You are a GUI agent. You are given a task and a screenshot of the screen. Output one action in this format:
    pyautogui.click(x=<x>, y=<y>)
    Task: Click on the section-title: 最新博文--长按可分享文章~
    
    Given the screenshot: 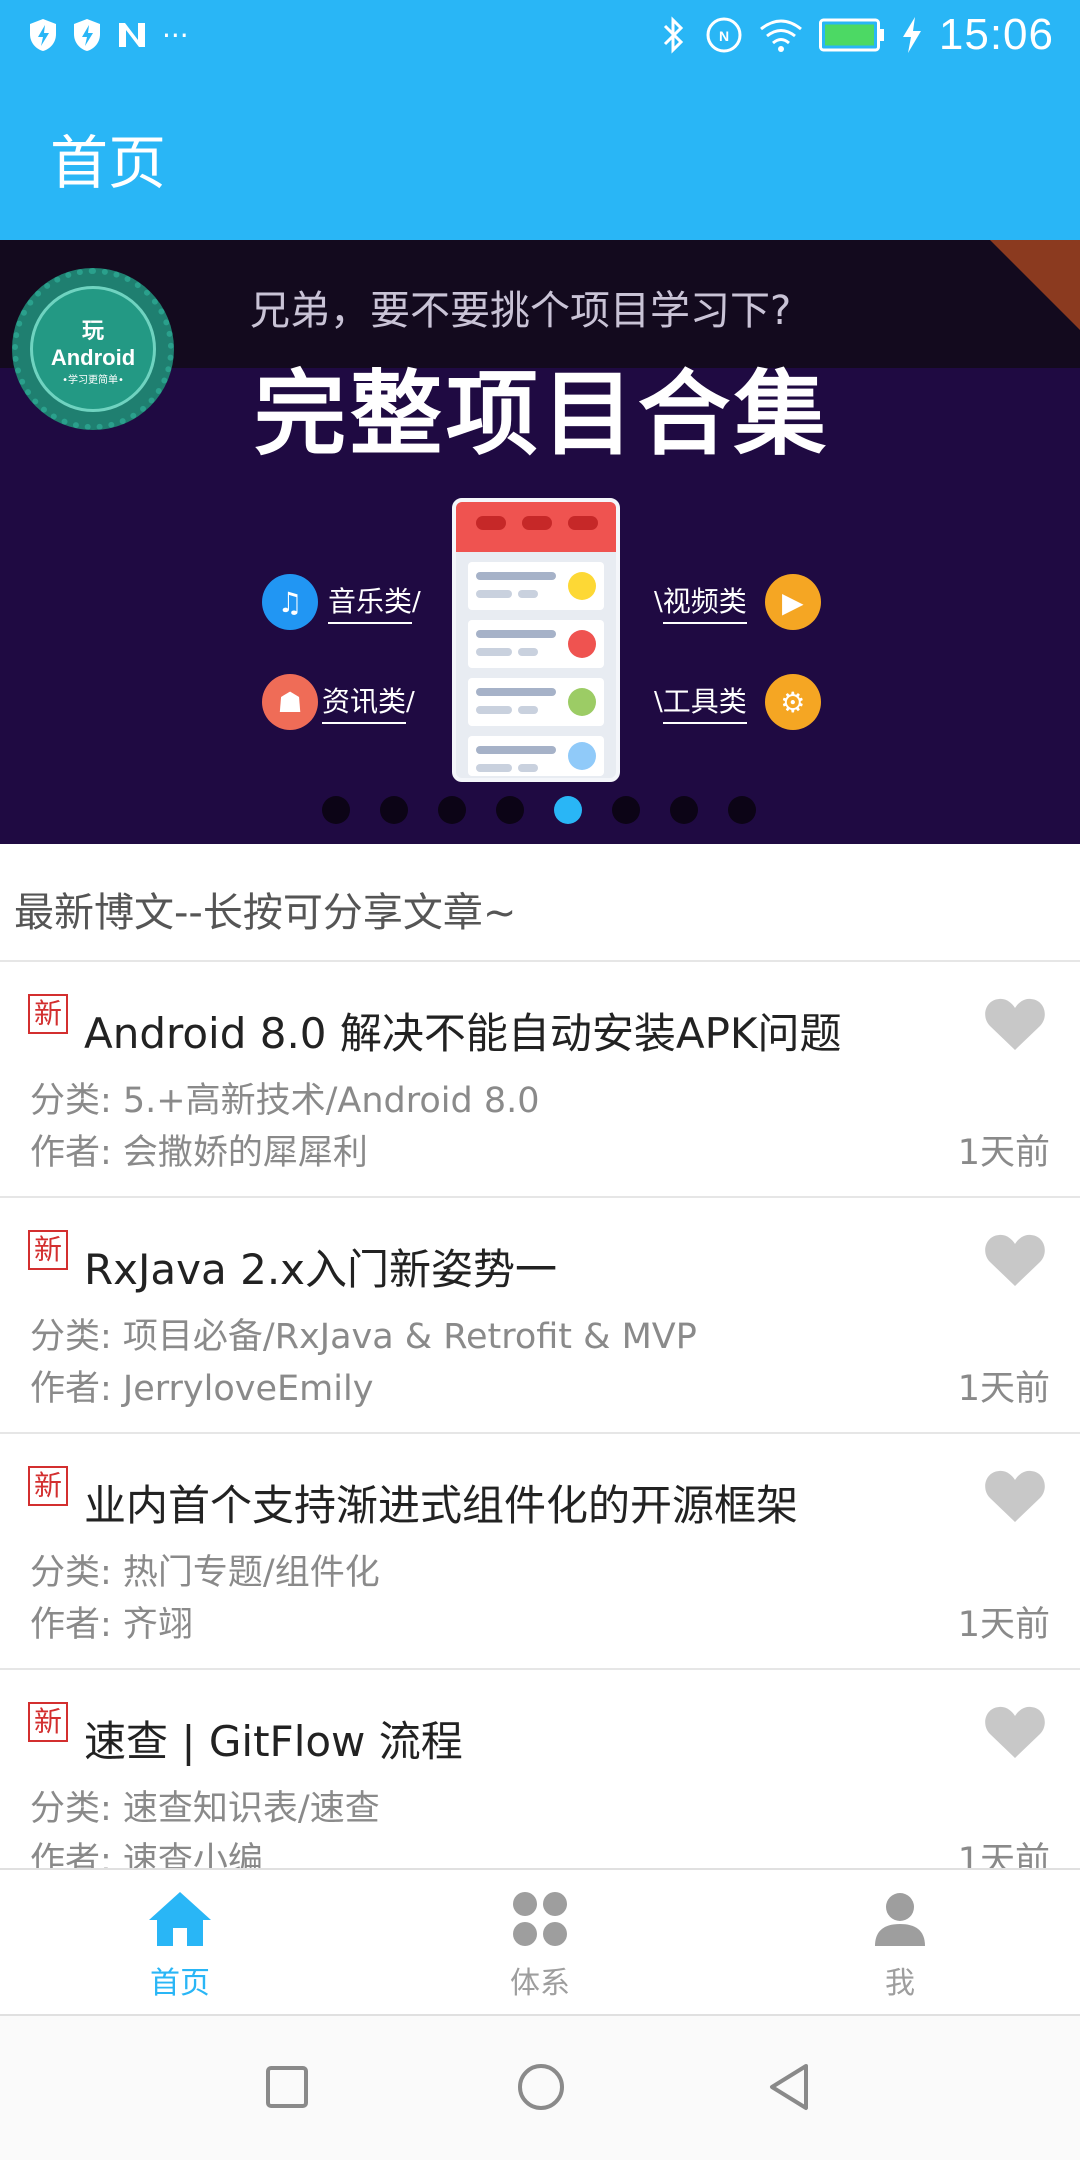 What is the action you would take?
    pyautogui.click(x=265, y=913)
    